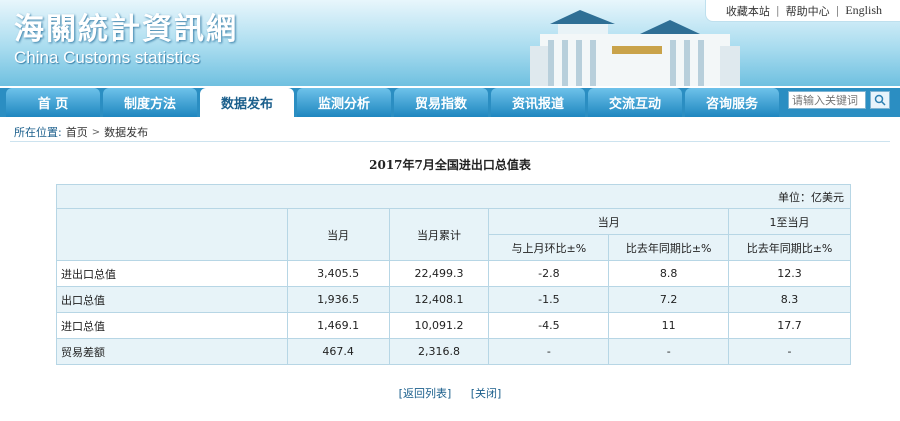 The height and width of the screenshot is (421, 900). Describe the element at coordinates (439, 299) in the screenshot. I see `cell-cumulative: 12,408.1` at that location.